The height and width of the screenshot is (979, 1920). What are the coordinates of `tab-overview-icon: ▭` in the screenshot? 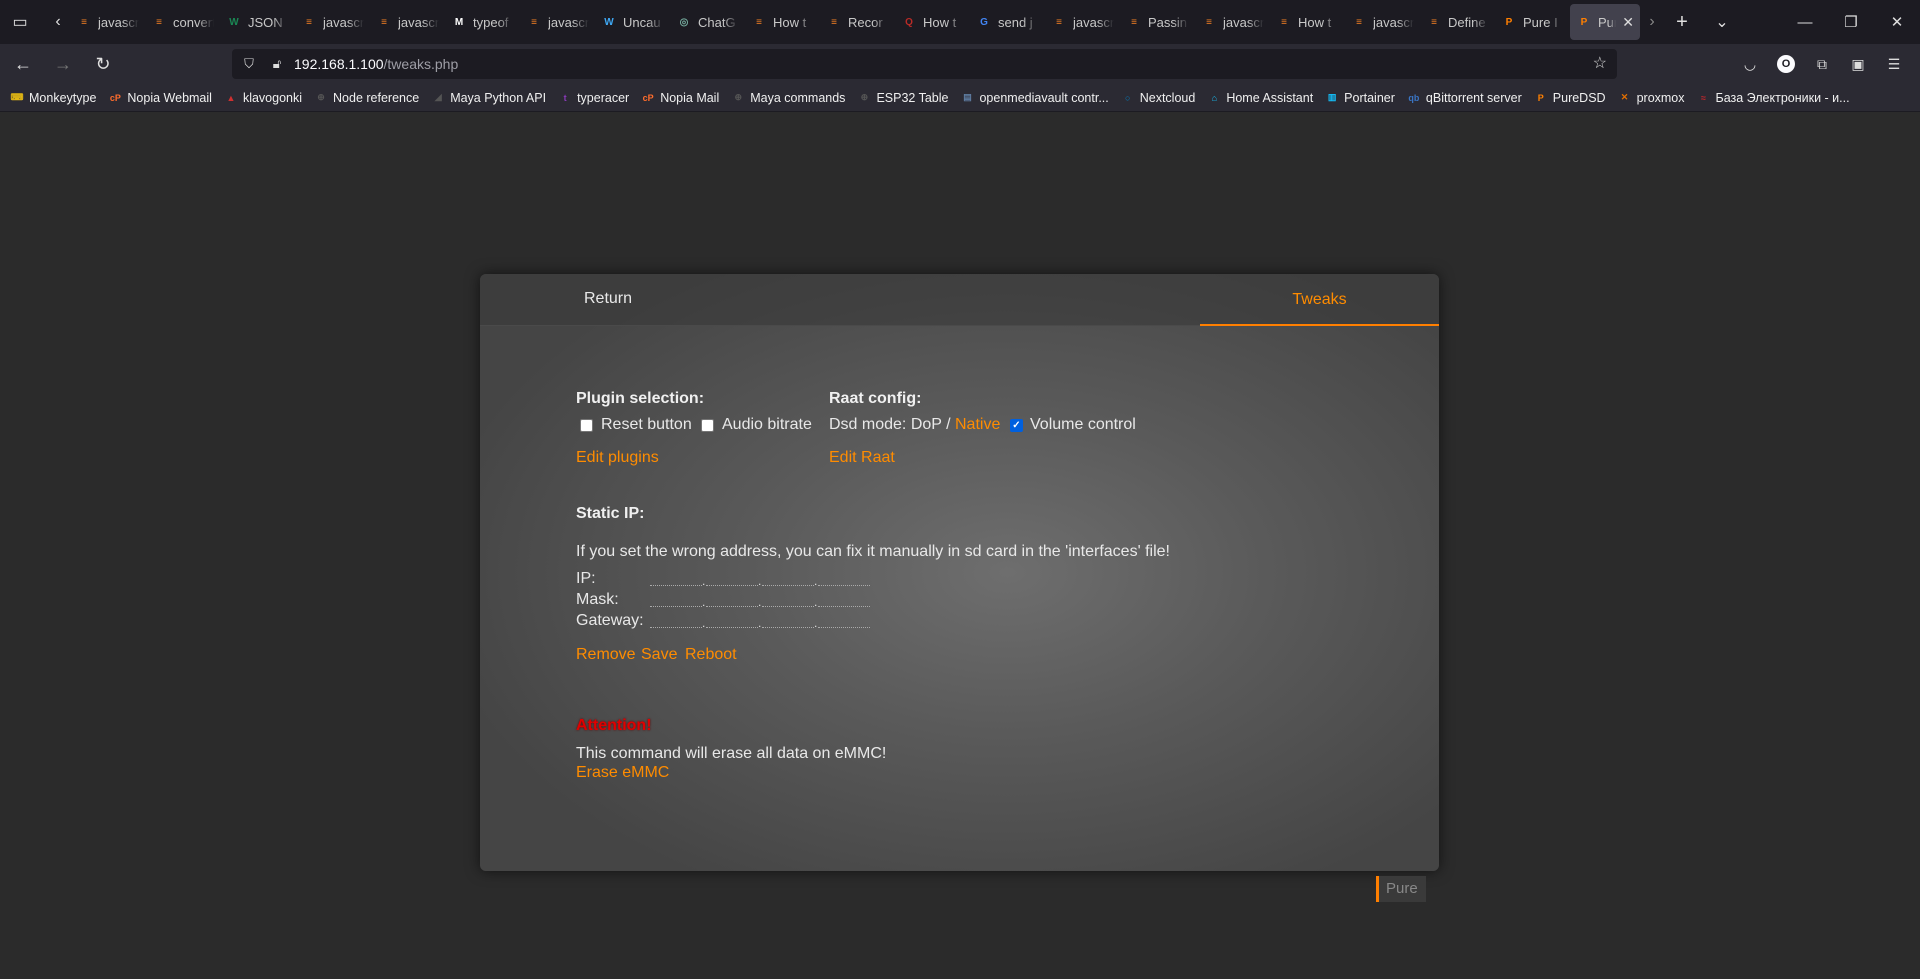 It's located at (20, 22).